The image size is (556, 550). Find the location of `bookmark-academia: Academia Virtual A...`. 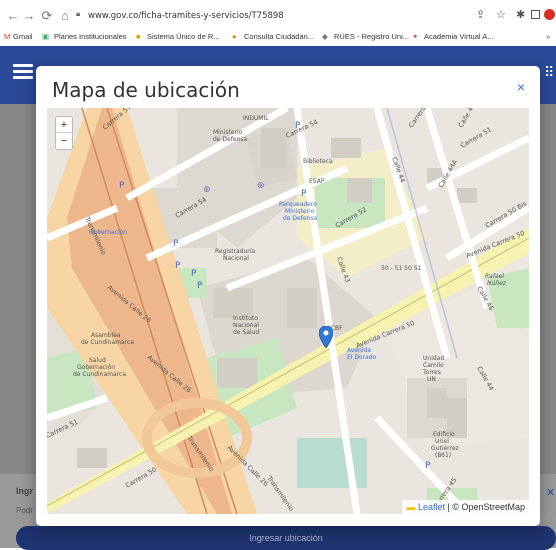

bookmark-academia: Academia Virtual A... is located at coordinates (458, 36).